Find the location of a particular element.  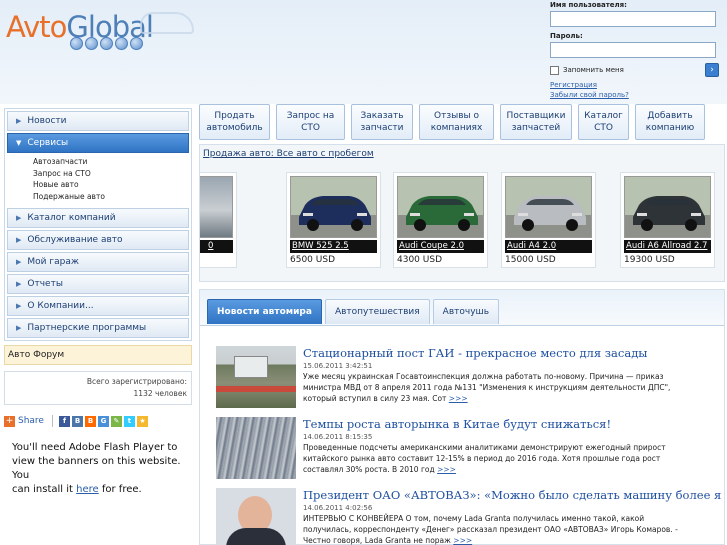

register-link: Регистрация is located at coordinates (635, 85).